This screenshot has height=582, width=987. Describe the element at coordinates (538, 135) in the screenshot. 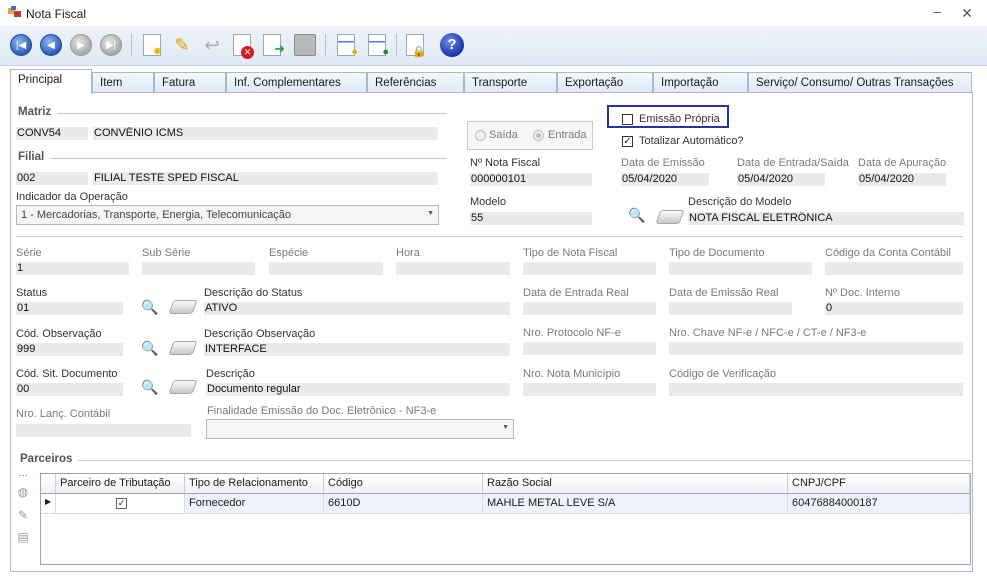

I see `entrada-radio` at that location.